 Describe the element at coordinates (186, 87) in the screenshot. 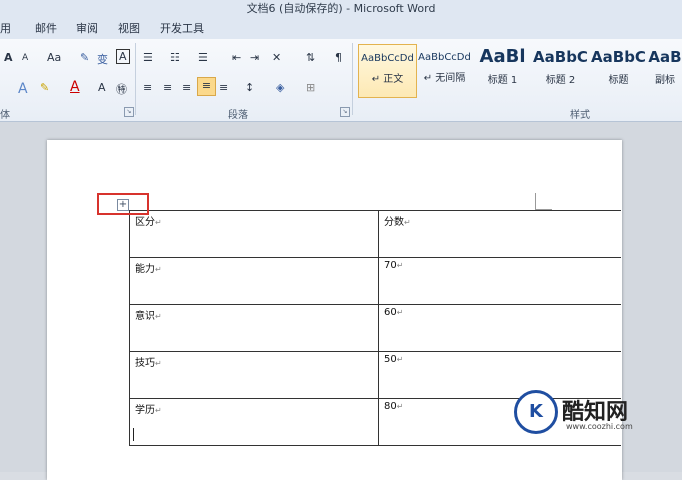

I see `align-right-icon: ≡` at that location.